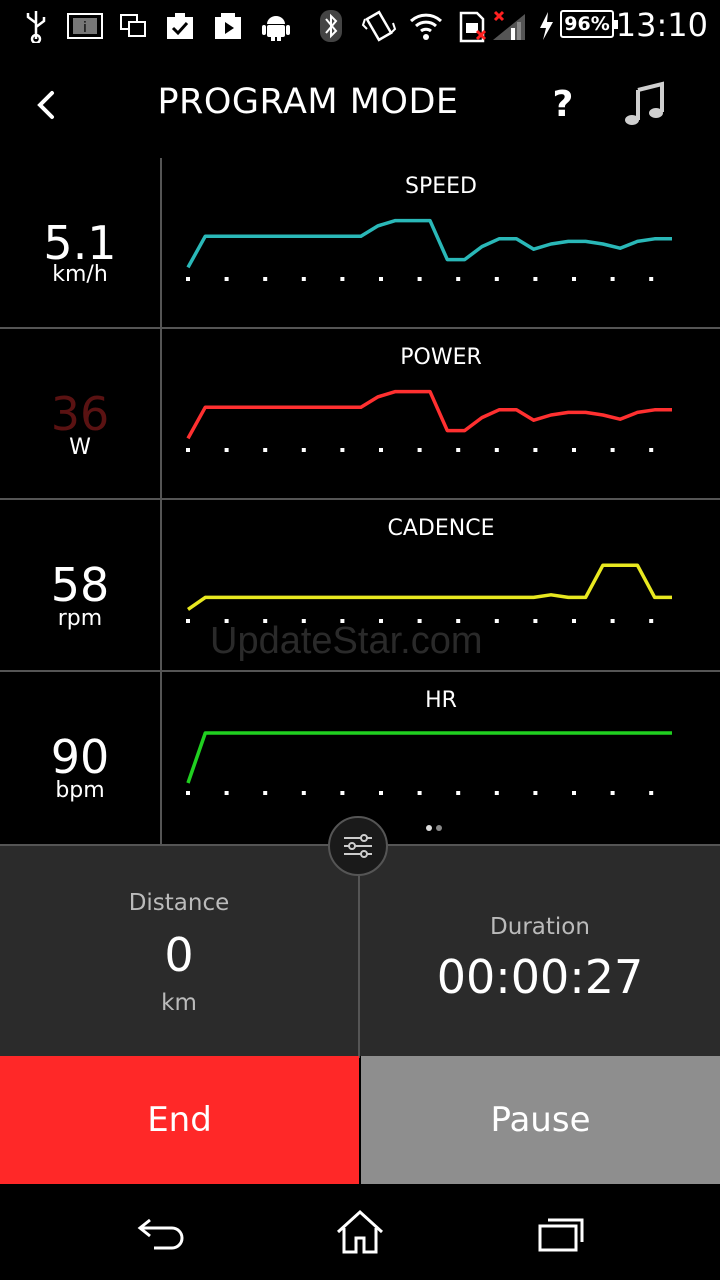 The image size is (720, 1280). Describe the element at coordinates (589, 24) in the screenshot. I see `battery-icon: 96%` at that location.